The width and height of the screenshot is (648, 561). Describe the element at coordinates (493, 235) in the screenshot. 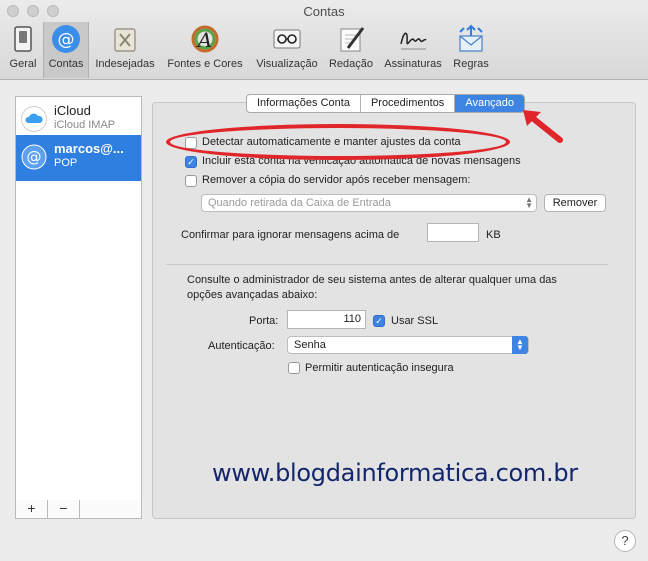

I see `ignore-size-unit: KB` at that location.